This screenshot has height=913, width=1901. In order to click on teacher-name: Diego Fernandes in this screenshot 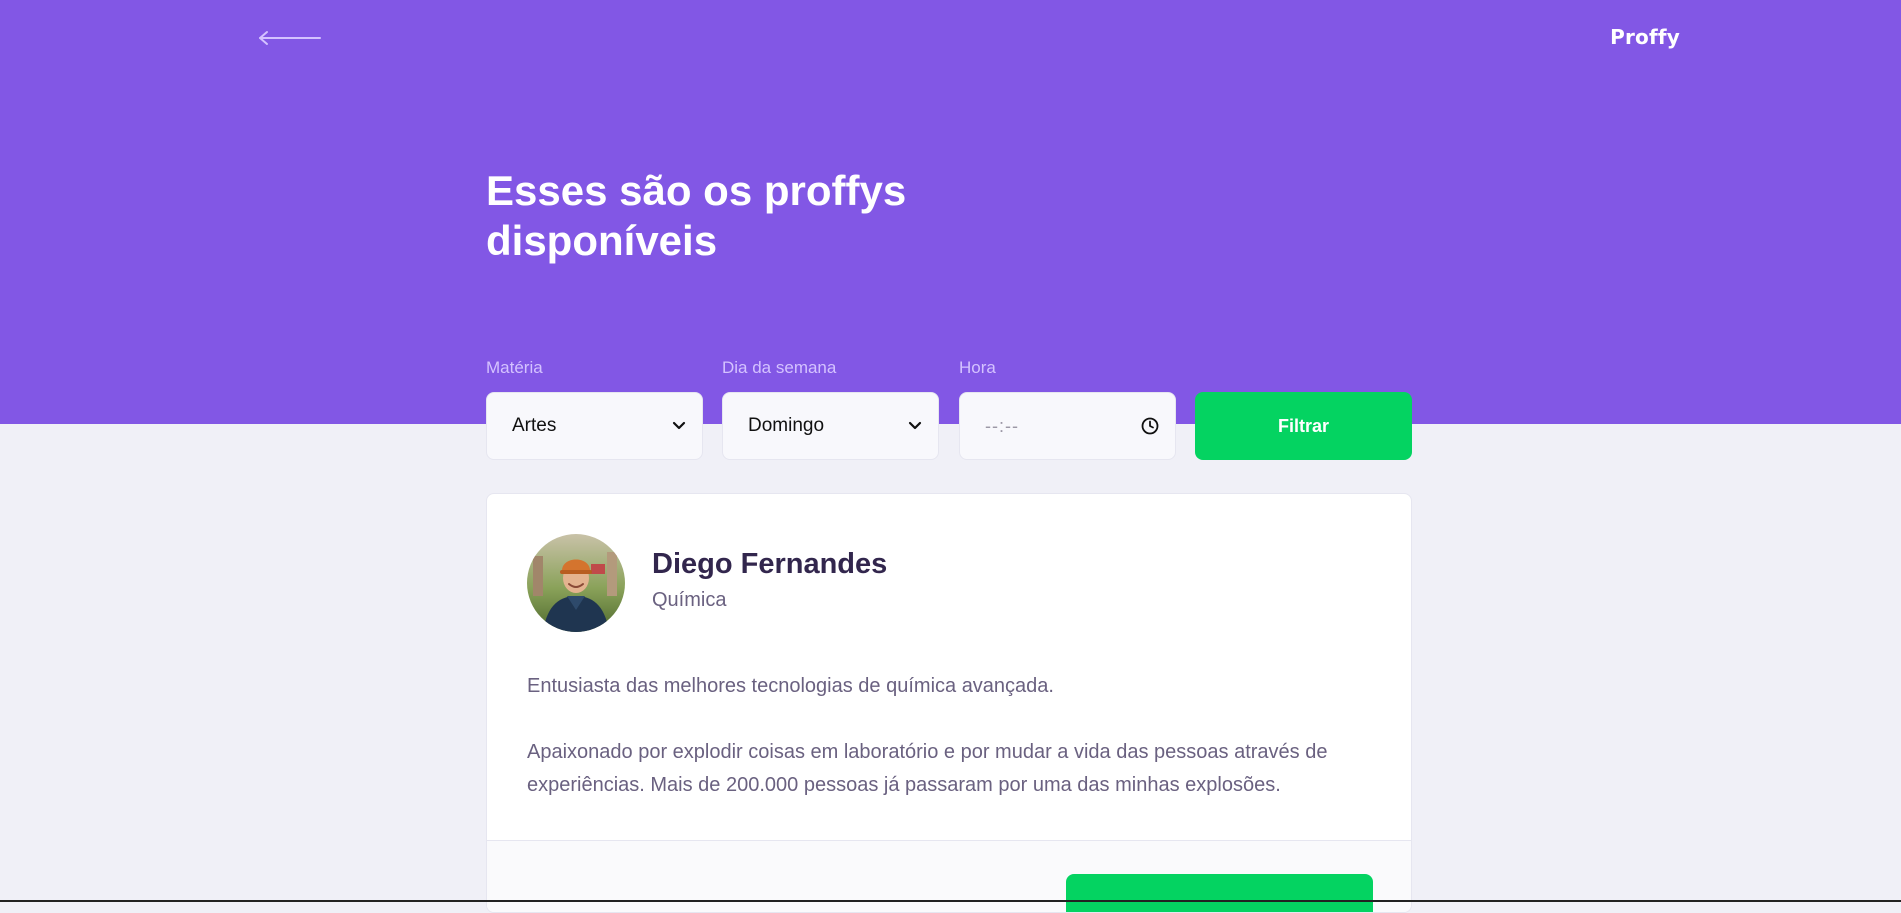, I will do `click(770, 564)`.